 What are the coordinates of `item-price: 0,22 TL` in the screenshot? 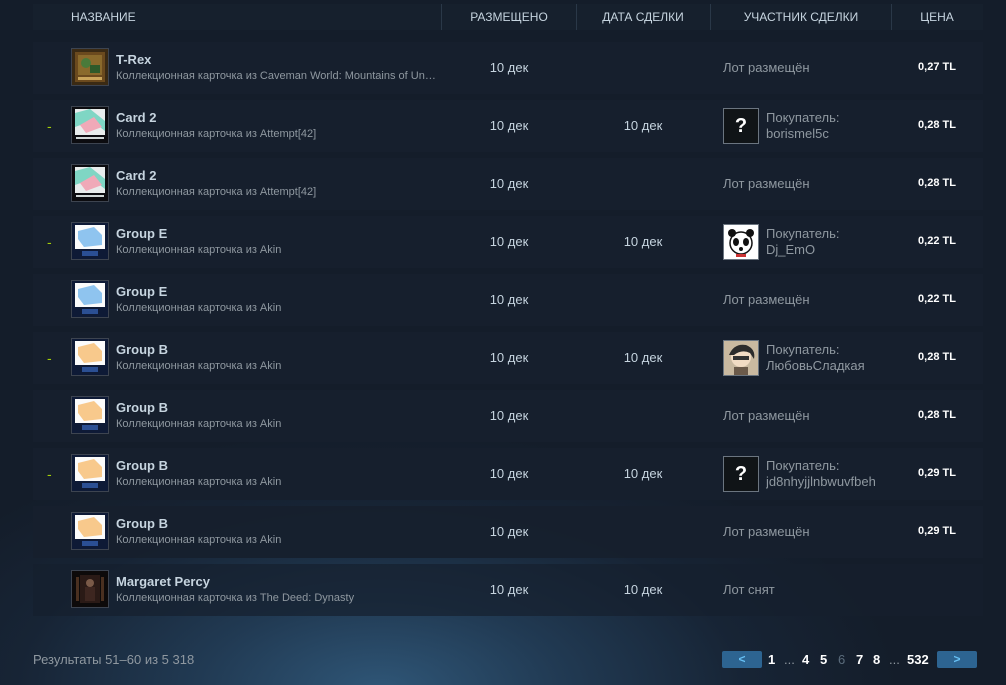 It's located at (937, 241).